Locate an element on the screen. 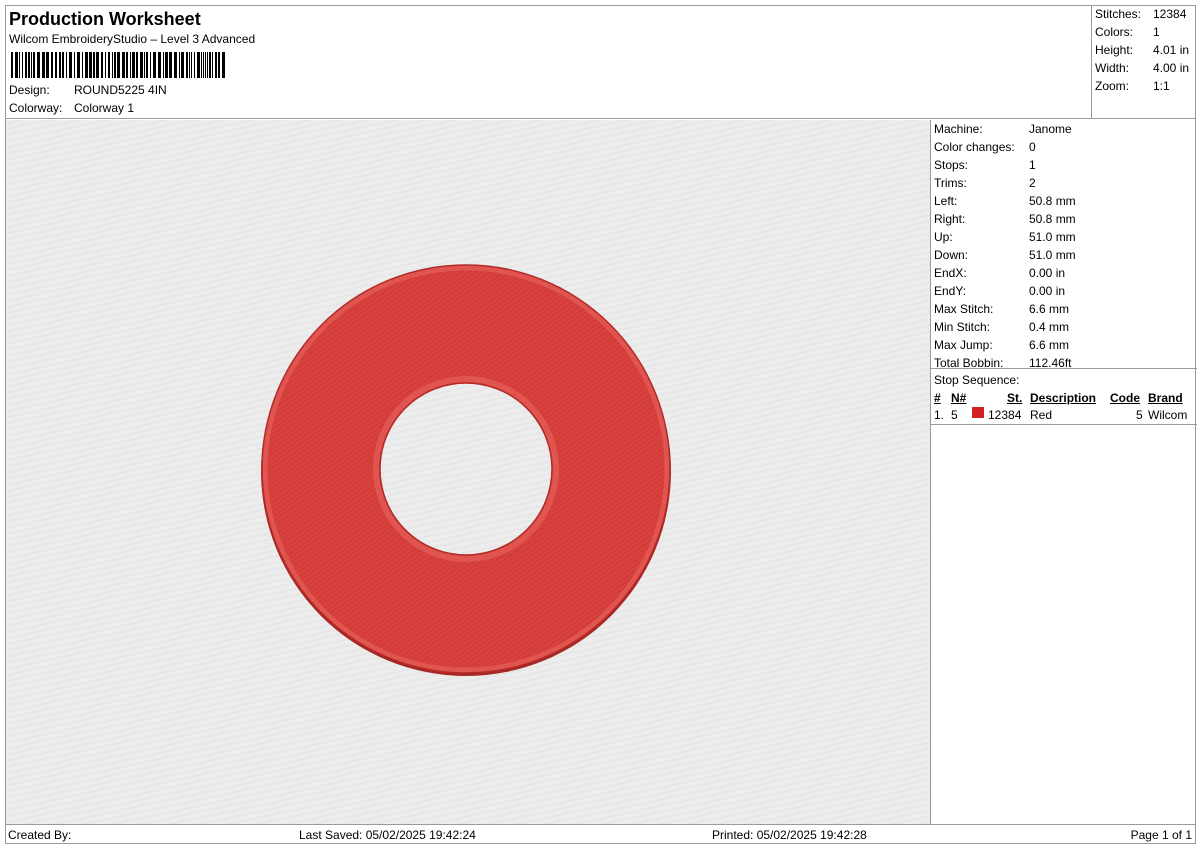 Image resolution: width=1200 pixels, height=848 pixels. detail-label: EndX: is located at coordinates (950, 273).